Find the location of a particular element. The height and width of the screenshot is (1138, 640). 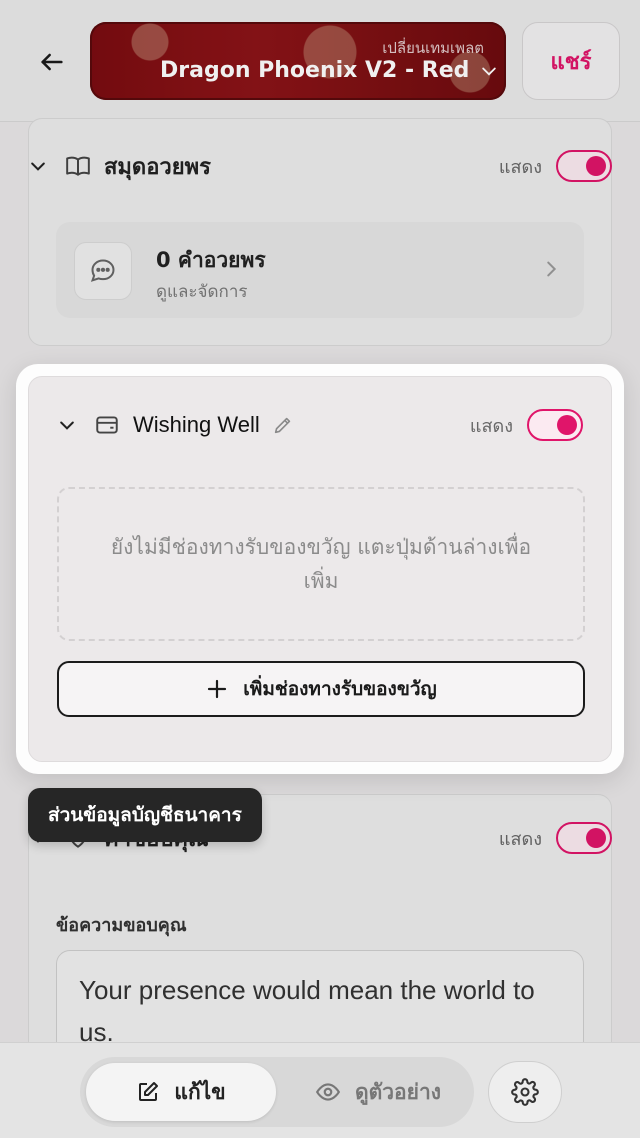

edit-label: แก้ไข is located at coordinates (200, 1091).